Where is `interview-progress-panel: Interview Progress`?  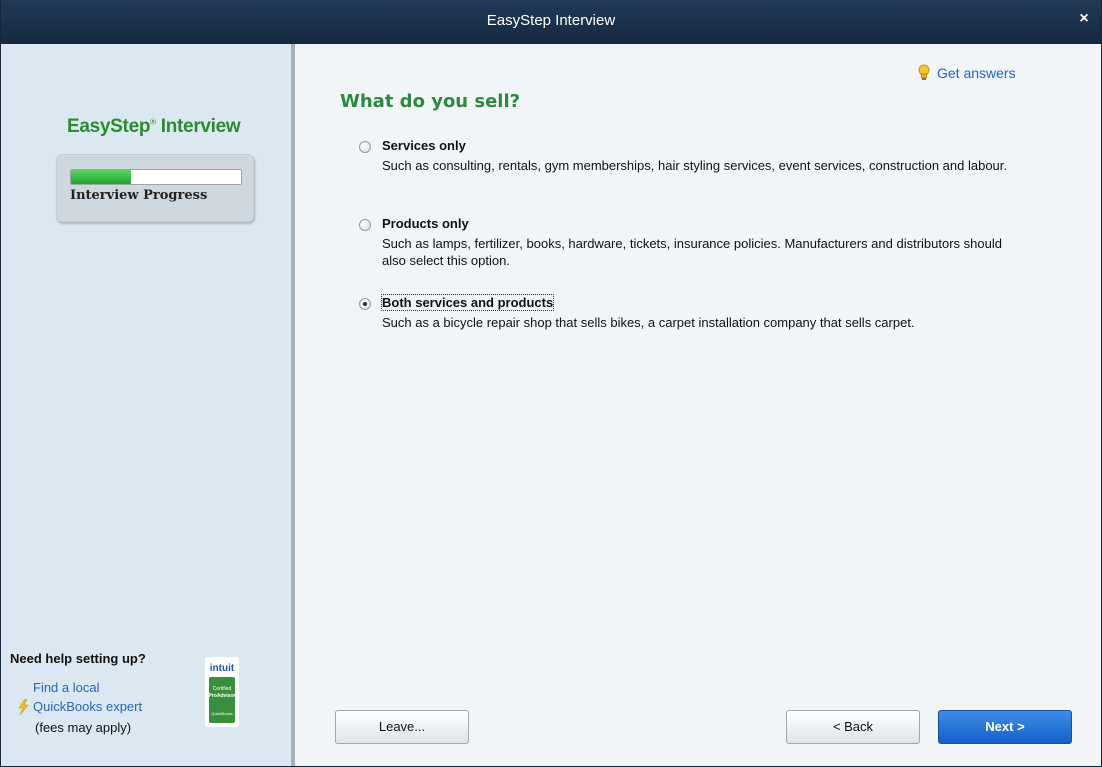
interview-progress-panel: Interview Progress is located at coordinates (155, 188).